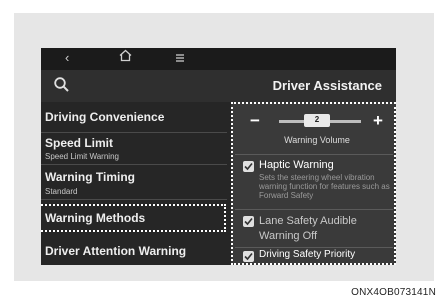 This screenshot has height=306, width=448. I want to click on lane-safety-audible-label: Lane Safety Audible Warning Off, so click(308, 228).